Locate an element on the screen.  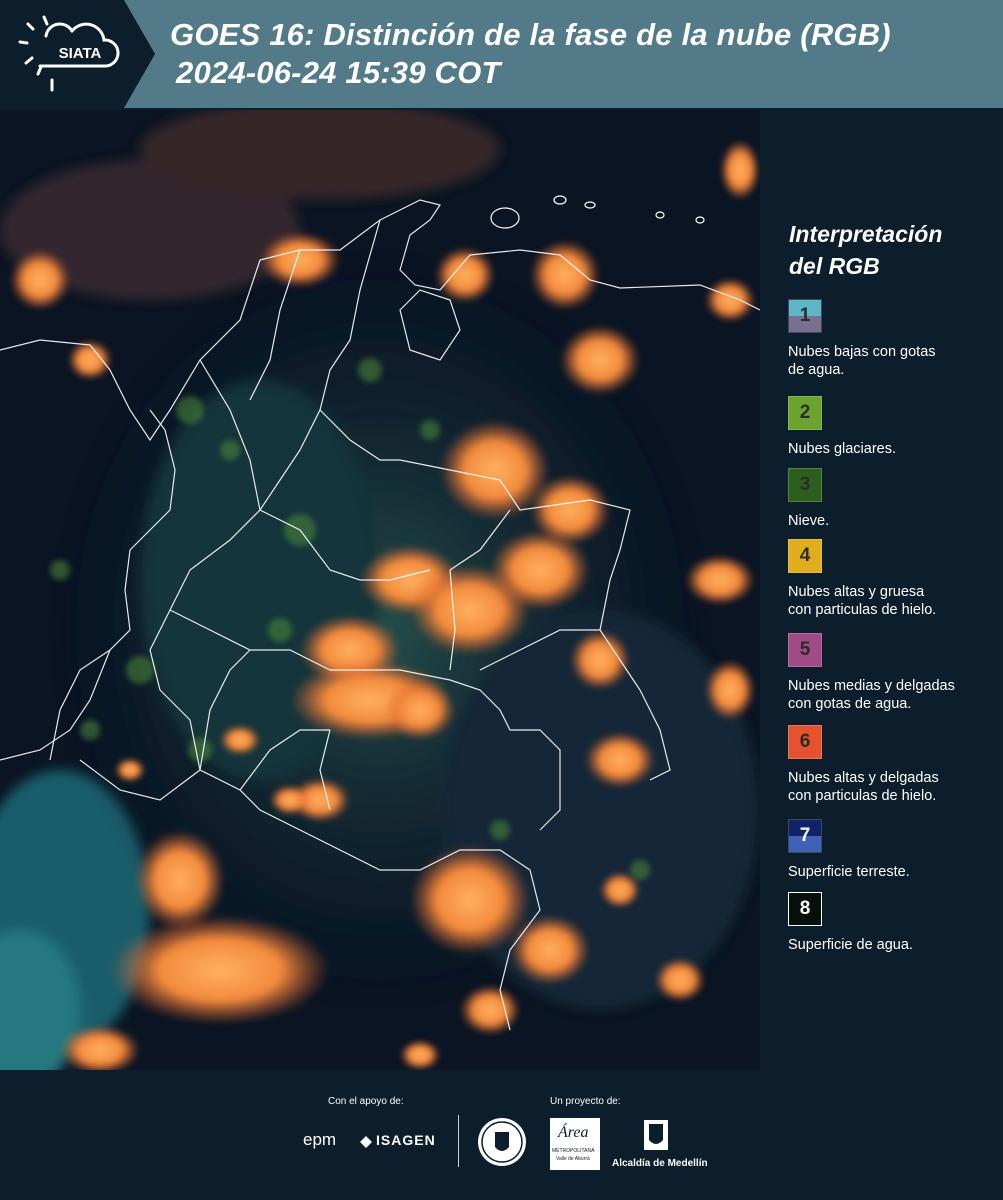
legend-item-1: 1 Nubes bajas con gotas de agua. is located at coordinates (894, 339).